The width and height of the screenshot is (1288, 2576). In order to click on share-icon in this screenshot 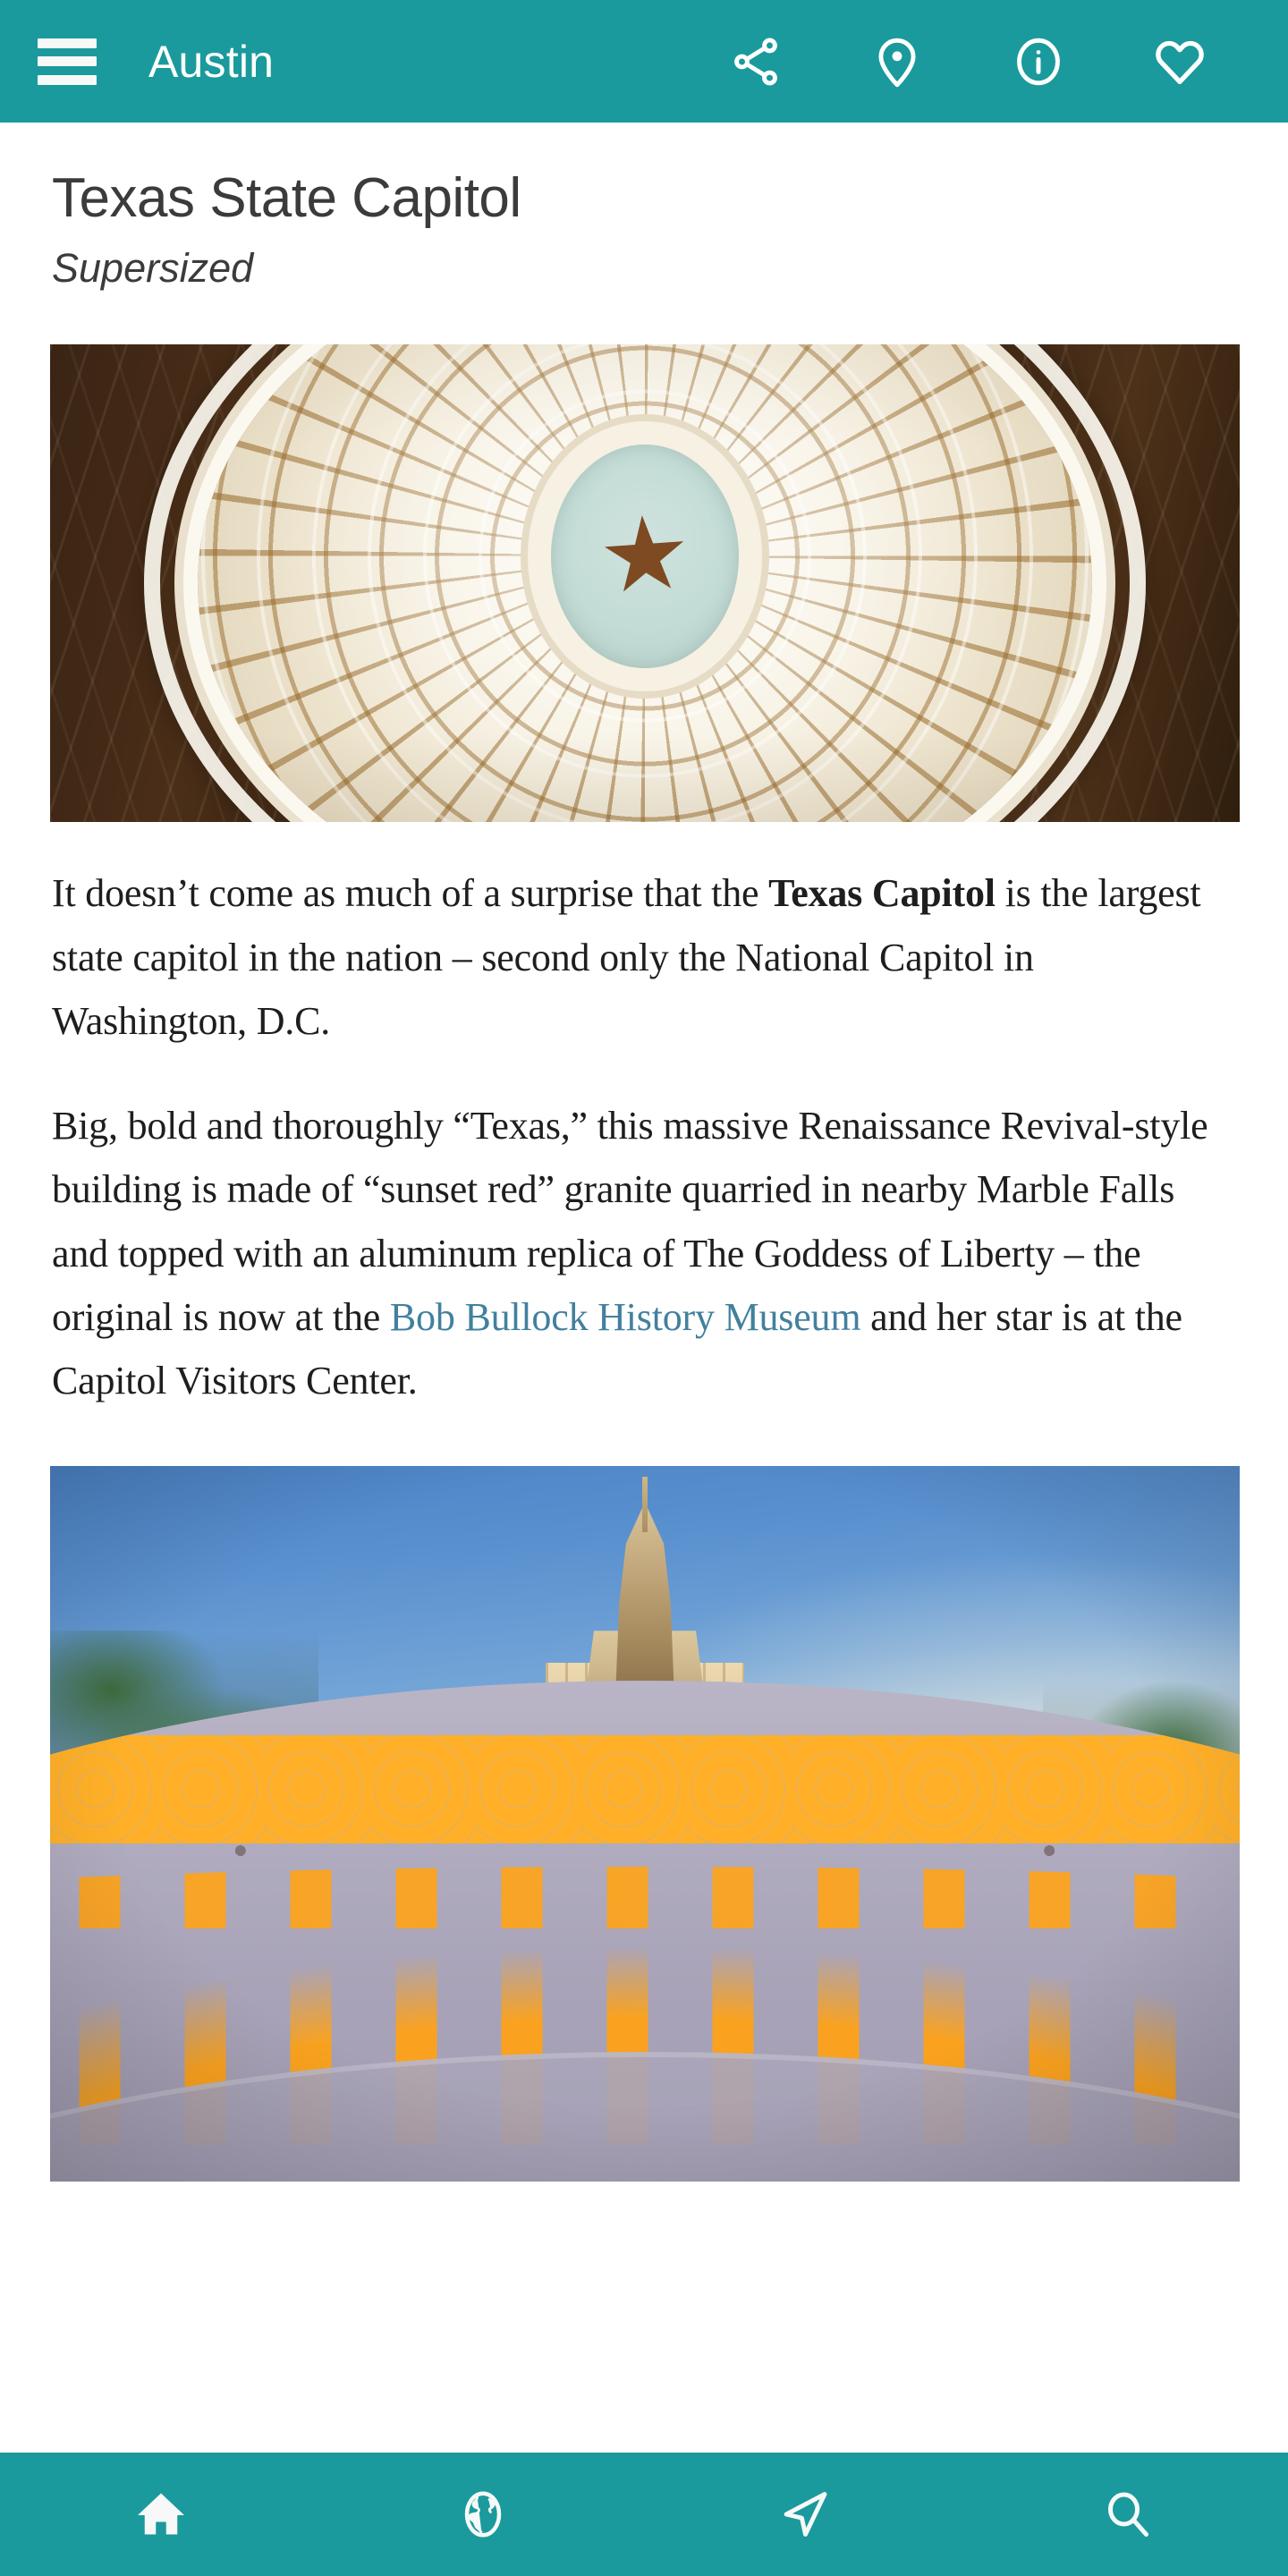, I will do `click(756, 61)`.